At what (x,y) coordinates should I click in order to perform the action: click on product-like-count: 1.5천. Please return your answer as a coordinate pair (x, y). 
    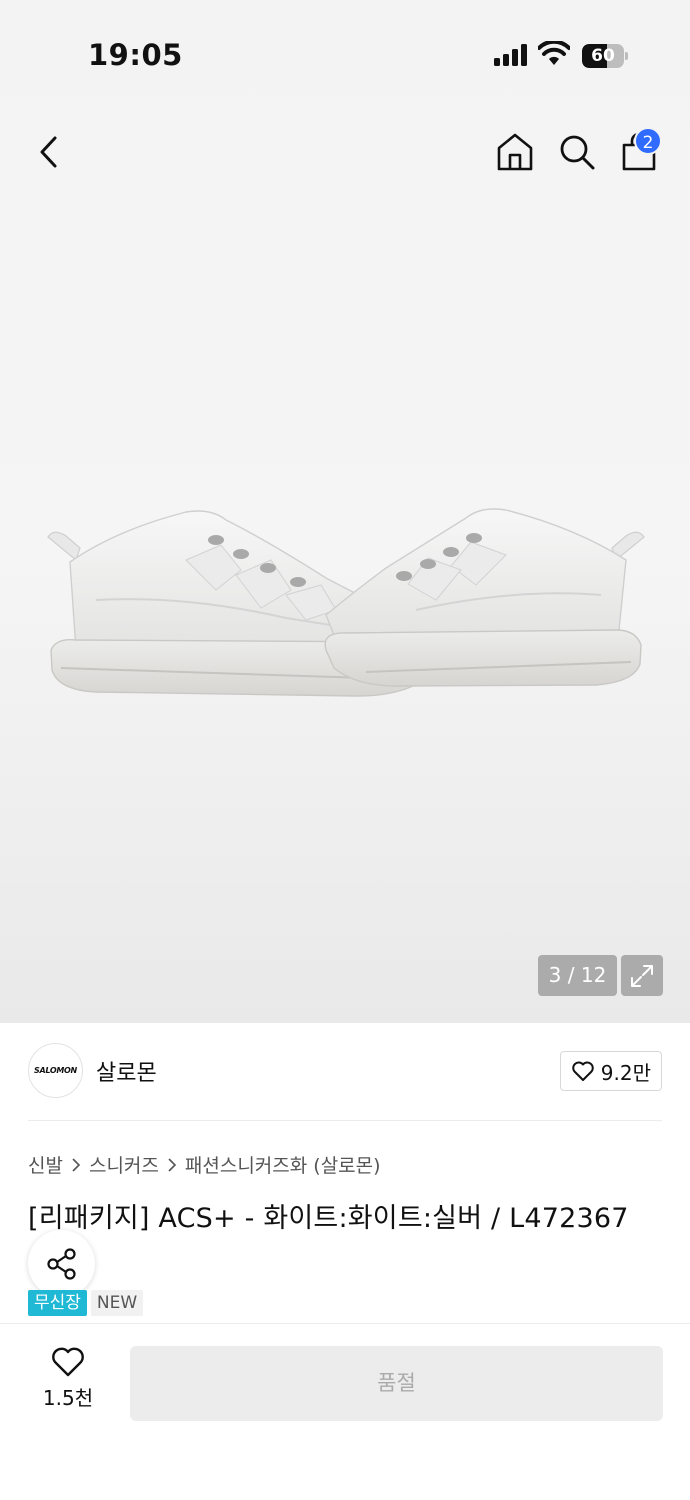
    Looking at the image, I should click on (68, 1398).